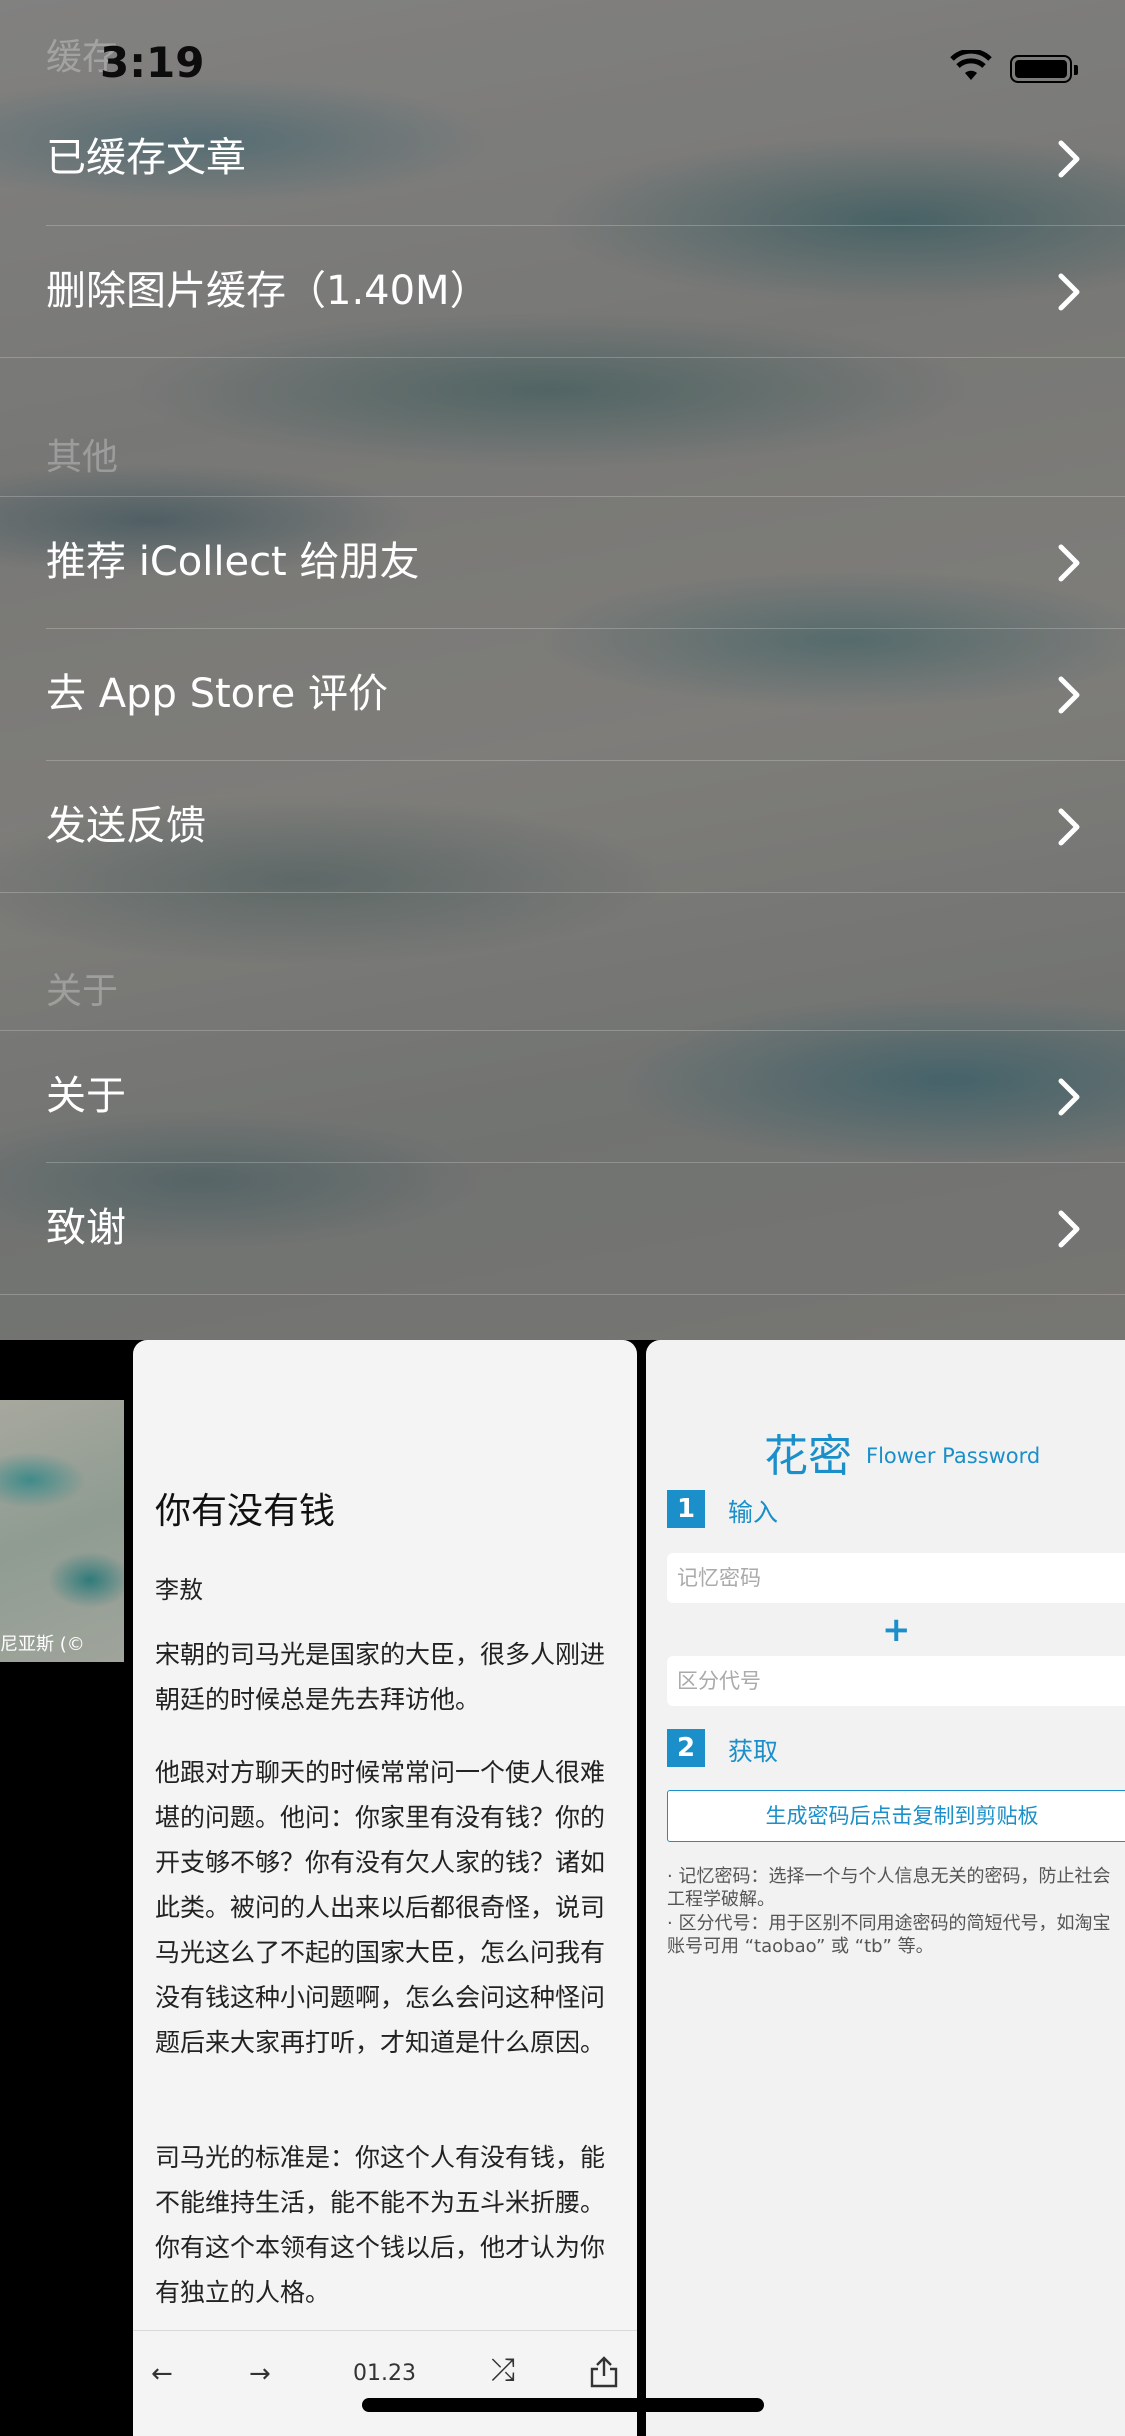 Image resolution: width=1125 pixels, height=2436 pixels. What do you see at coordinates (562, 694) in the screenshot?
I see `rate-app-store-row: 去 App Store 评价` at bounding box center [562, 694].